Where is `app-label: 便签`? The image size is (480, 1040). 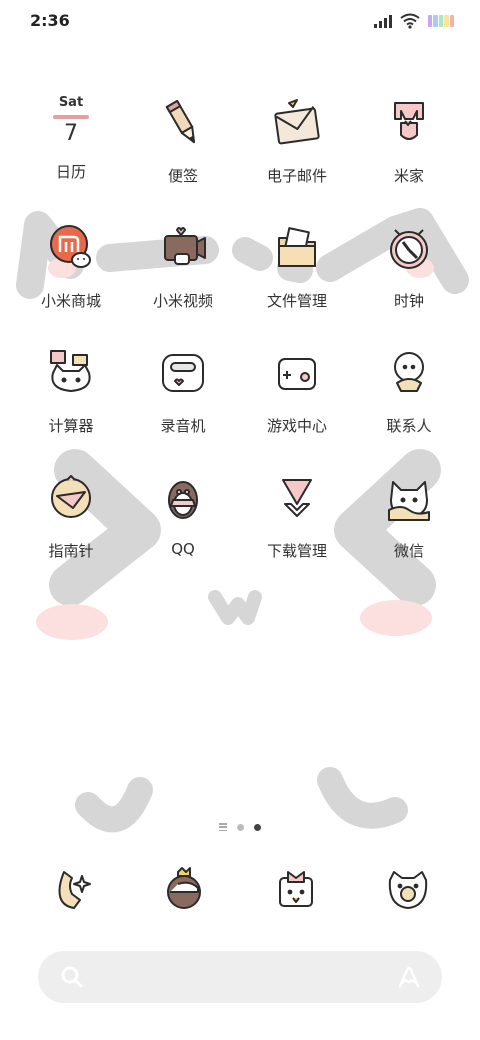 app-label: 便签 is located at coordinates (182, 176).